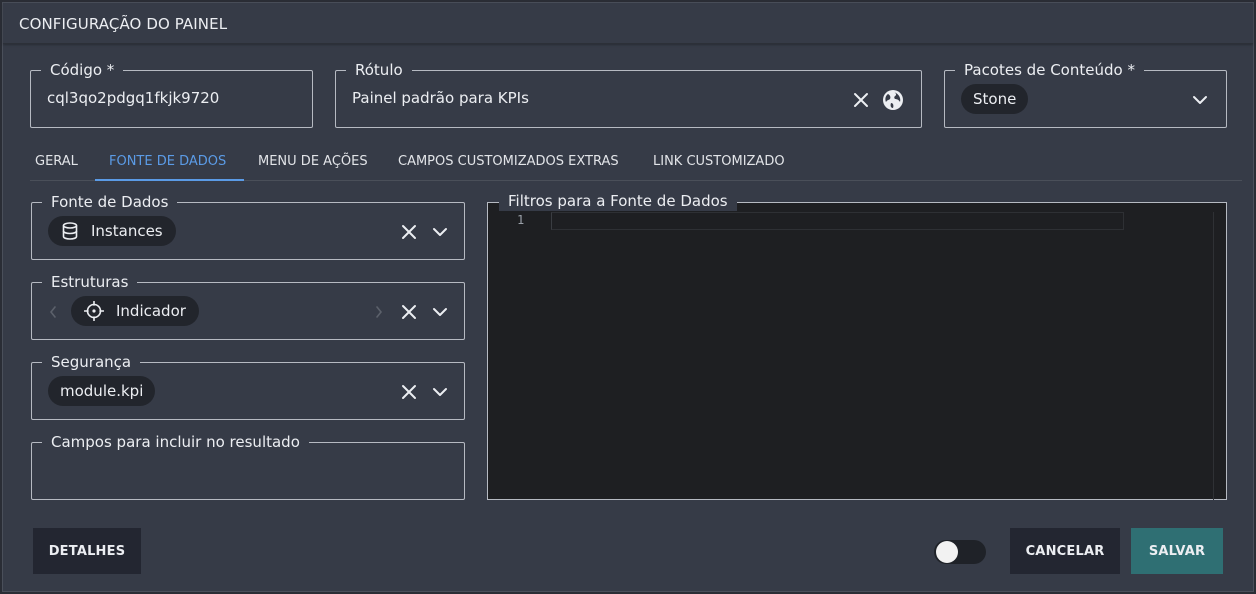  What do you see at coordinates (1065, 551) in the screenshot?
I see `cancel-button: CANCELAR` at bounding box center [1065, 551].